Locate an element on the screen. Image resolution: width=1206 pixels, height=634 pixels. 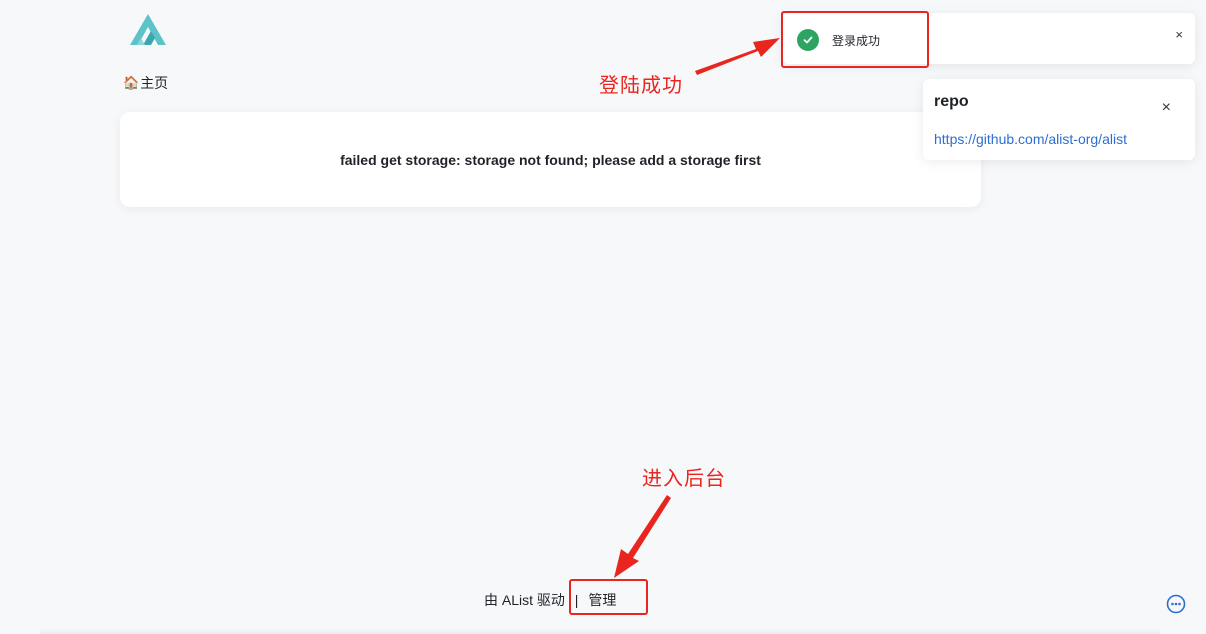
annotation-login-success: 登陆成功 is located at coordinates (641, 86).